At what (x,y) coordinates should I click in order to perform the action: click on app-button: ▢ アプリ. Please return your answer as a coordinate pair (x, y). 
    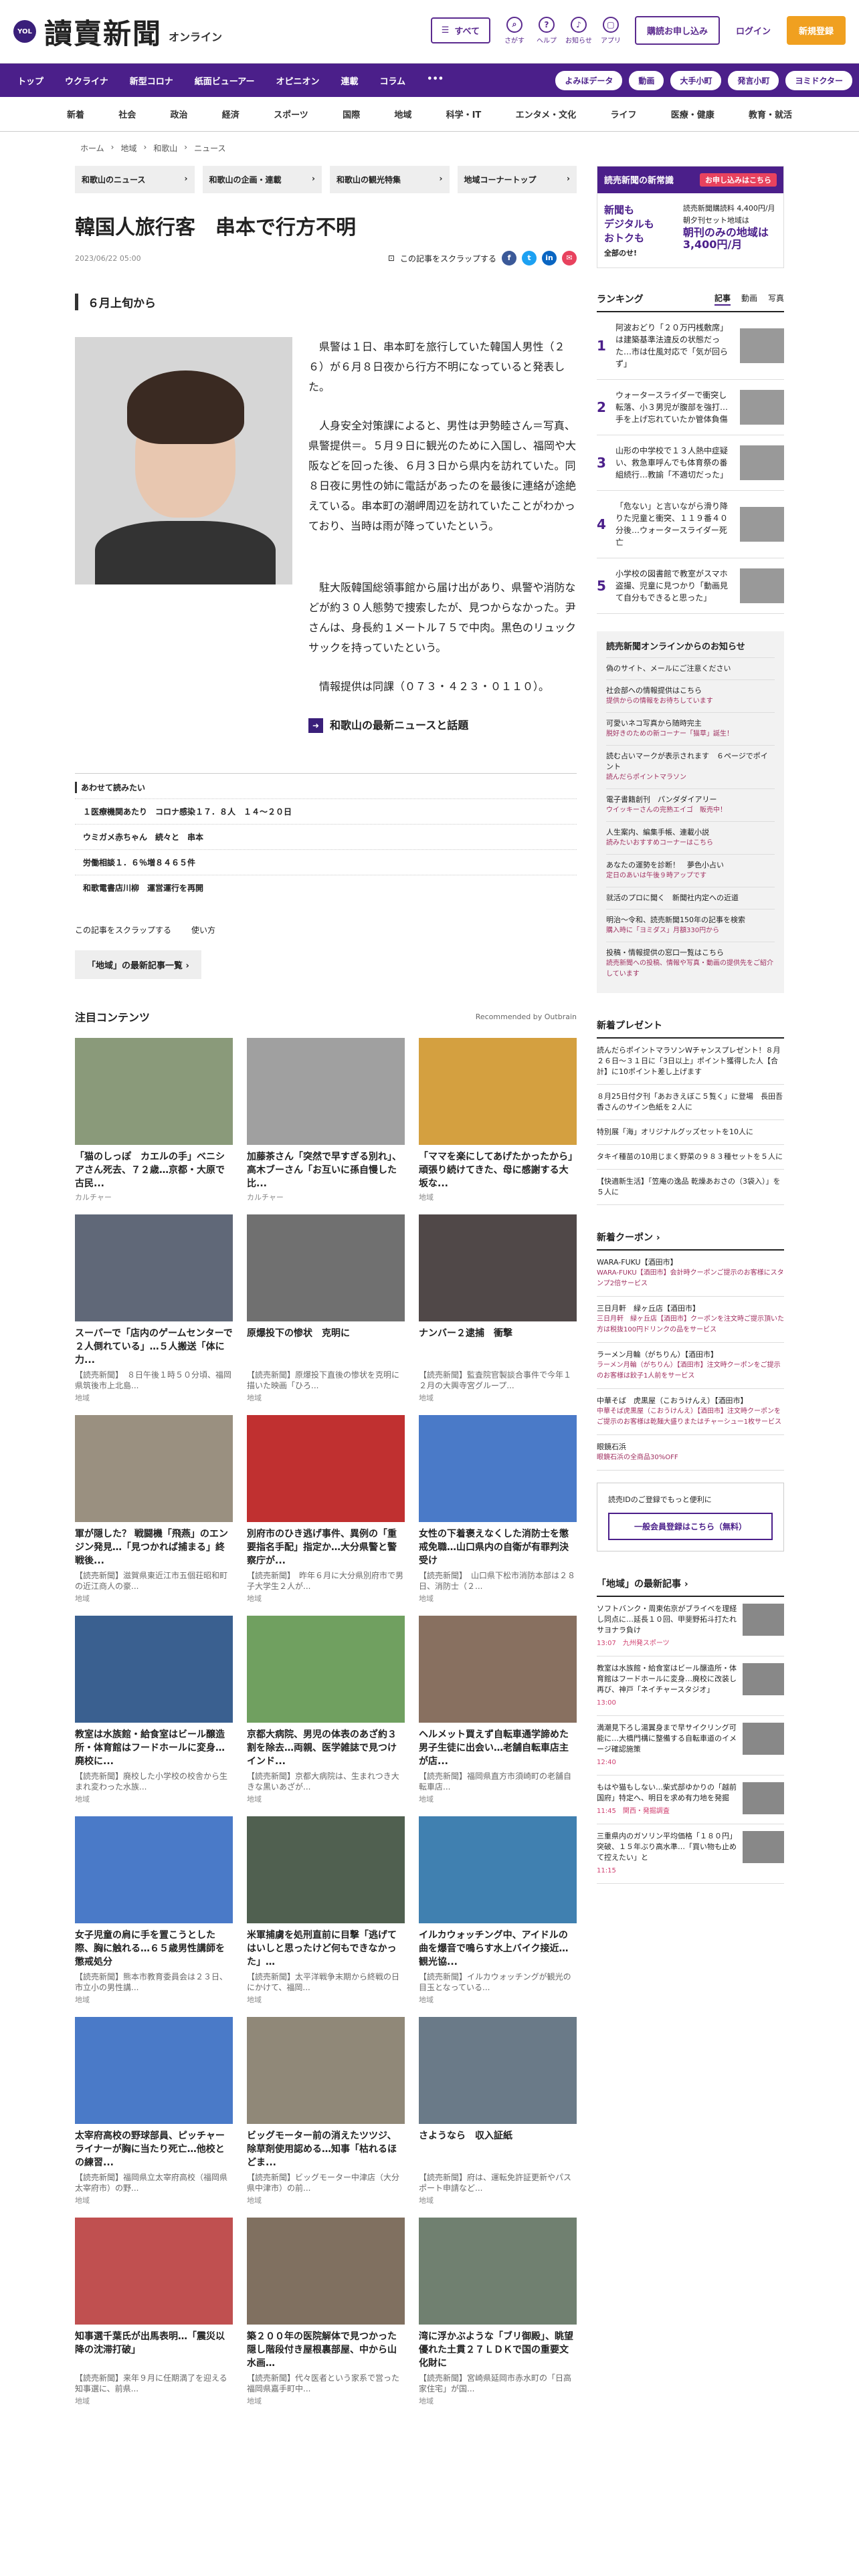
    Looking at the image, I should click on (611, 30).